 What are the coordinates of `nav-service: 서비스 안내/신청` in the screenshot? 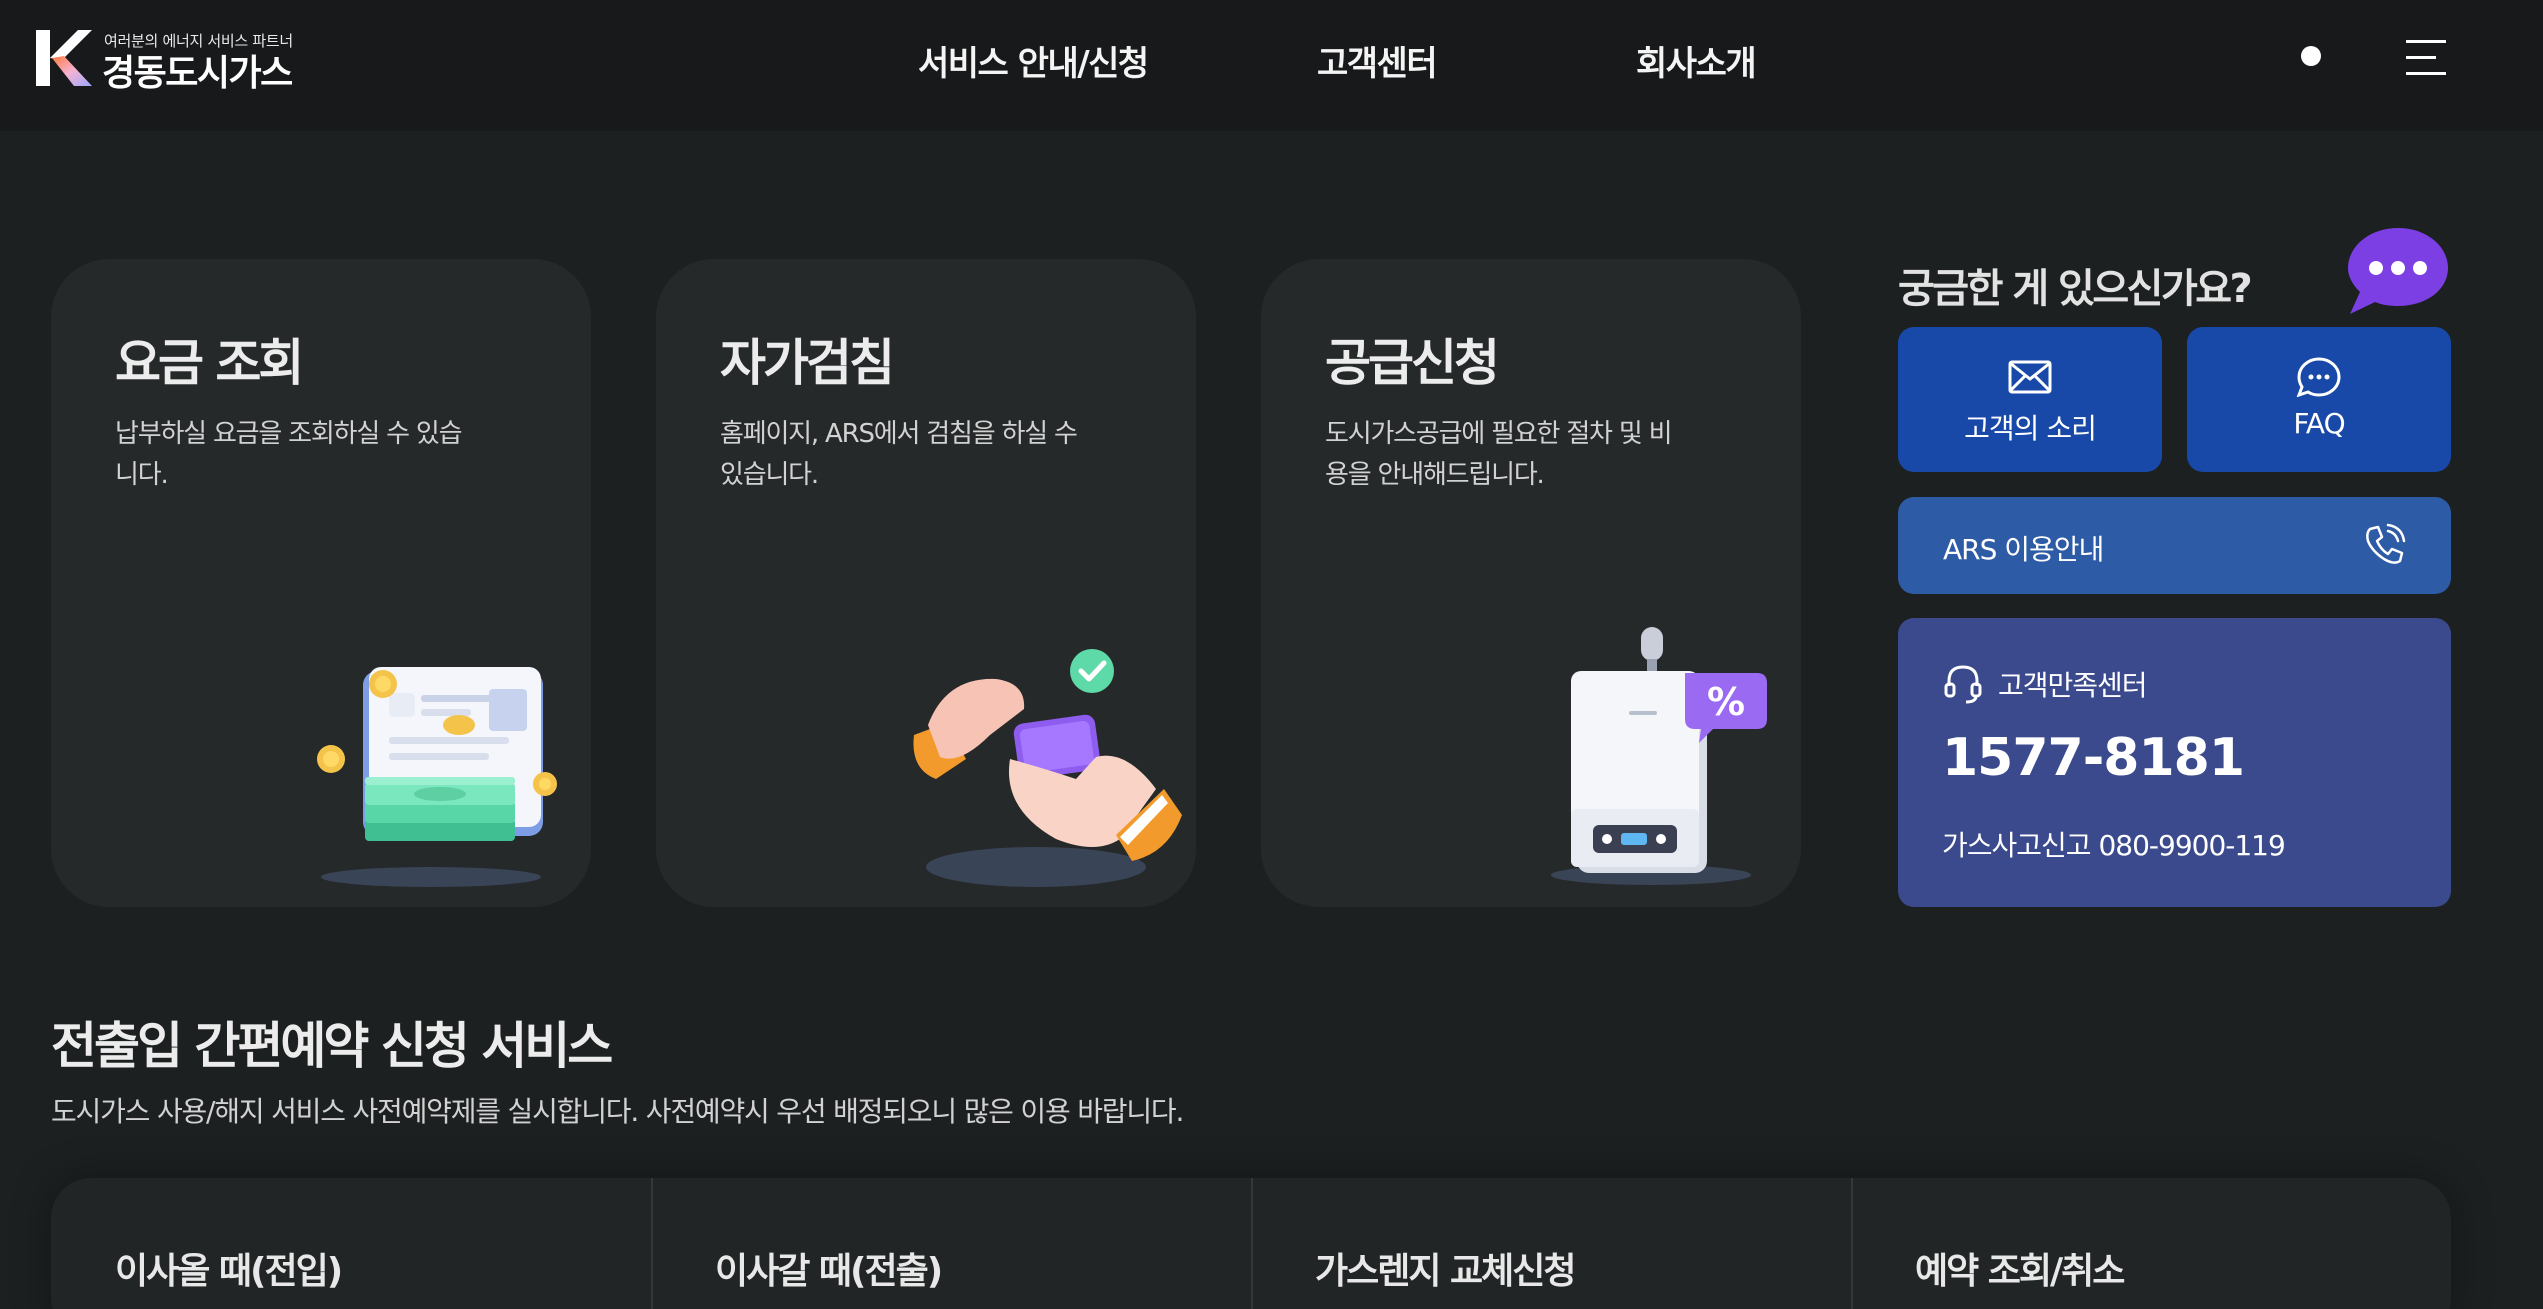 It's located at (1033, 60).